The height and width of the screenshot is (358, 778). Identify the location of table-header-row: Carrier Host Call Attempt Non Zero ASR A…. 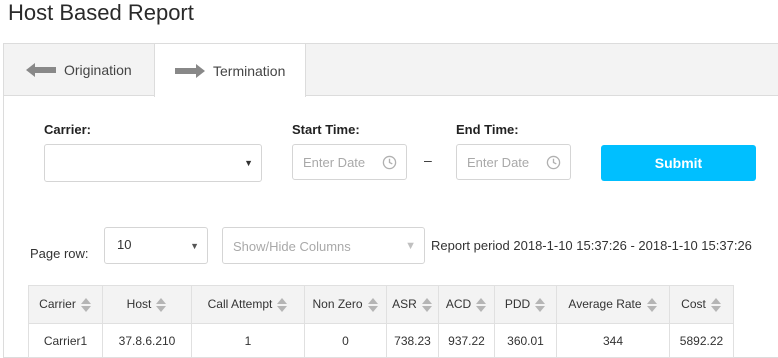
(381, 304).